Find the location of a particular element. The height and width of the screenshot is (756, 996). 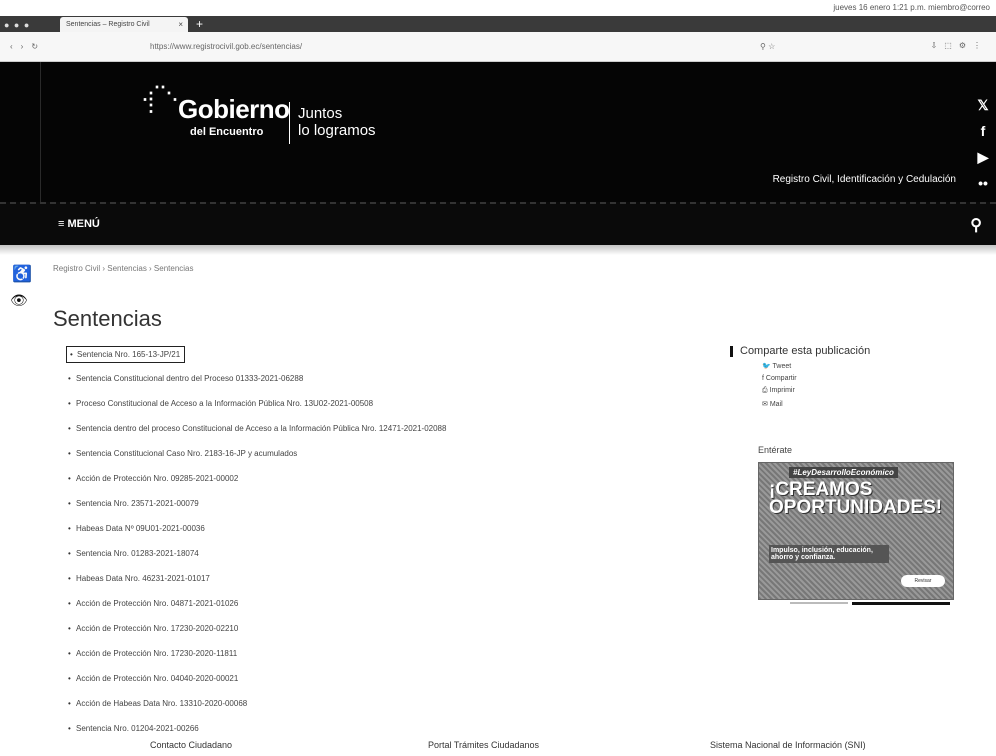

document-link: Sentencia Nro. 165-13-JP/21 is located at coordinates (126, 354).